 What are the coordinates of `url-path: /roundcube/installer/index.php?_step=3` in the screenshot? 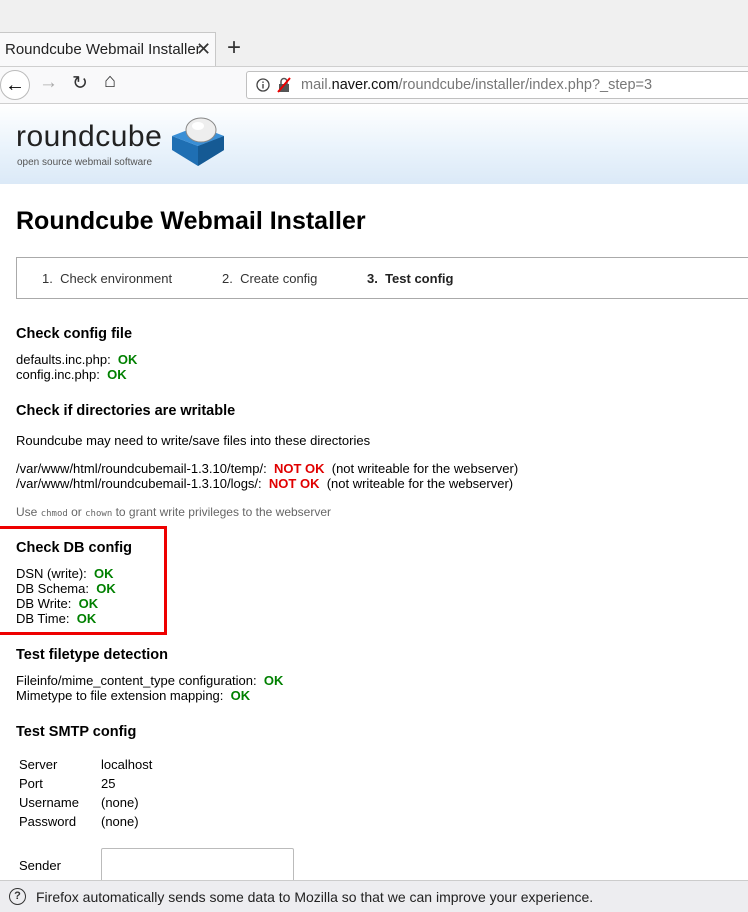 It's located at (525, 85).